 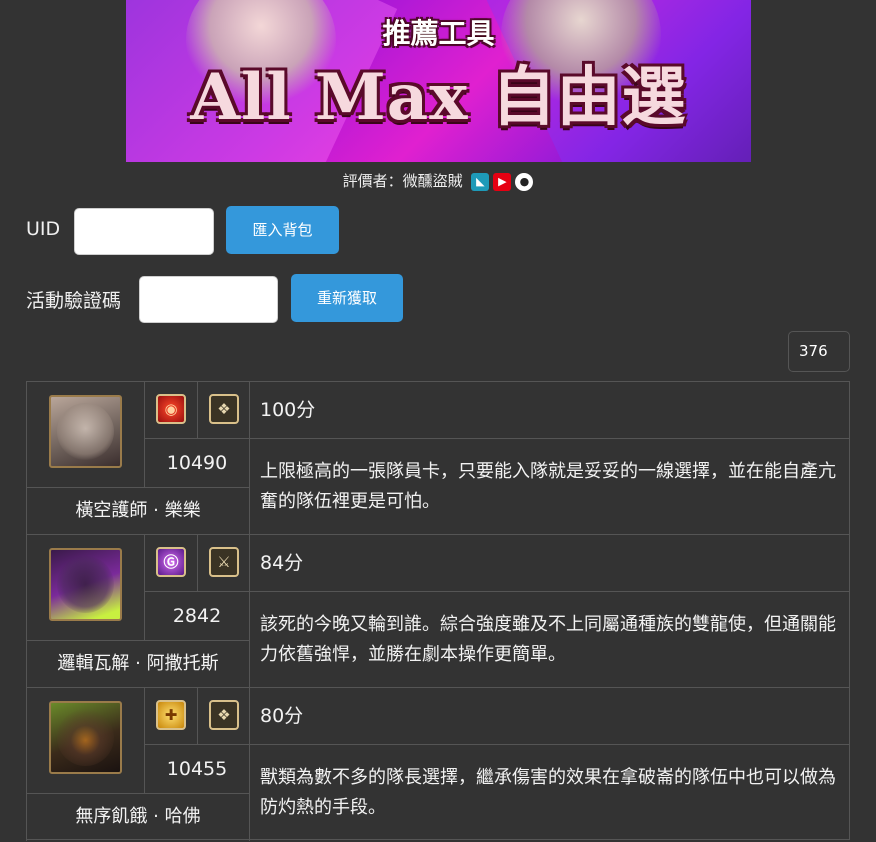 I want to click on bahamut-icon: ◣, so click(x=480, y=181).